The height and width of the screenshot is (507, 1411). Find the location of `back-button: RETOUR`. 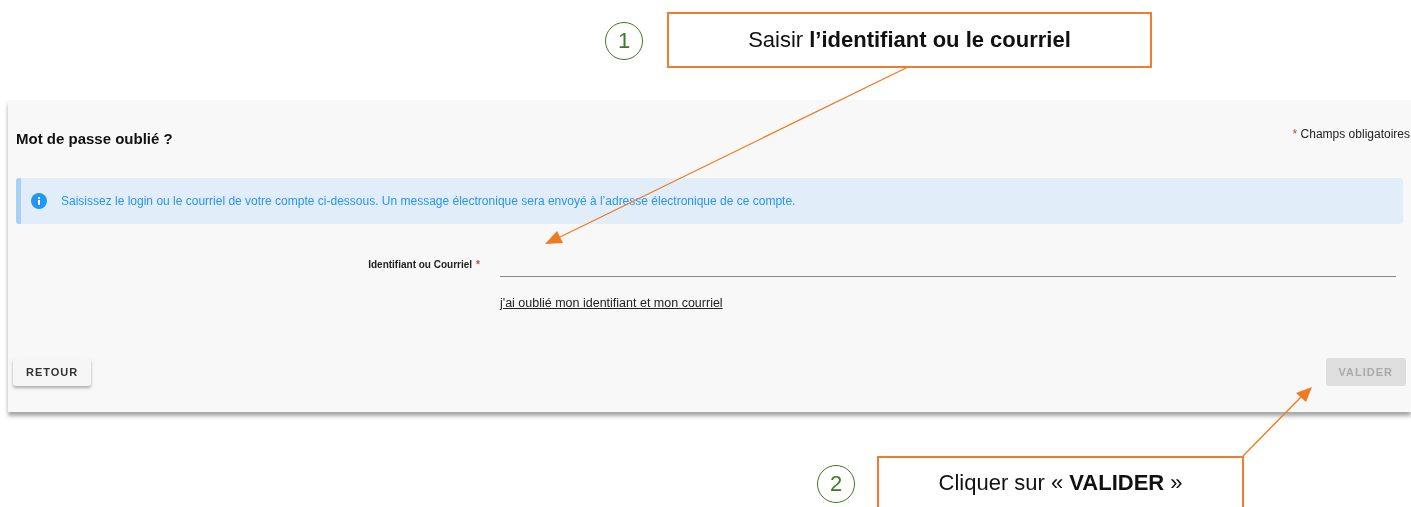

back-button: RETOUR is located at coordinates (52, 372).